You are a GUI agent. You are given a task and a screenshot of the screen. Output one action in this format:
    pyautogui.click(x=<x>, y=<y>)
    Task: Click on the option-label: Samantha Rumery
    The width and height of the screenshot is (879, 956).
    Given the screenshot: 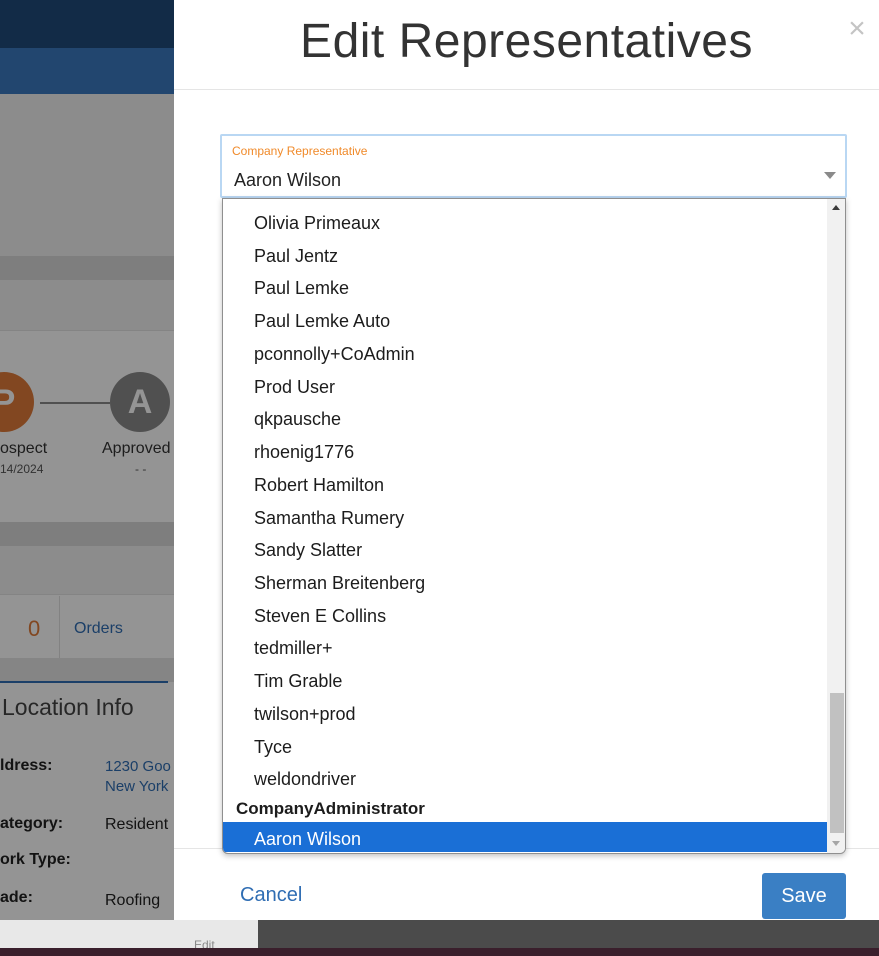 What is the action you would take?
    pyautogui.click(x=329, y=518)
    